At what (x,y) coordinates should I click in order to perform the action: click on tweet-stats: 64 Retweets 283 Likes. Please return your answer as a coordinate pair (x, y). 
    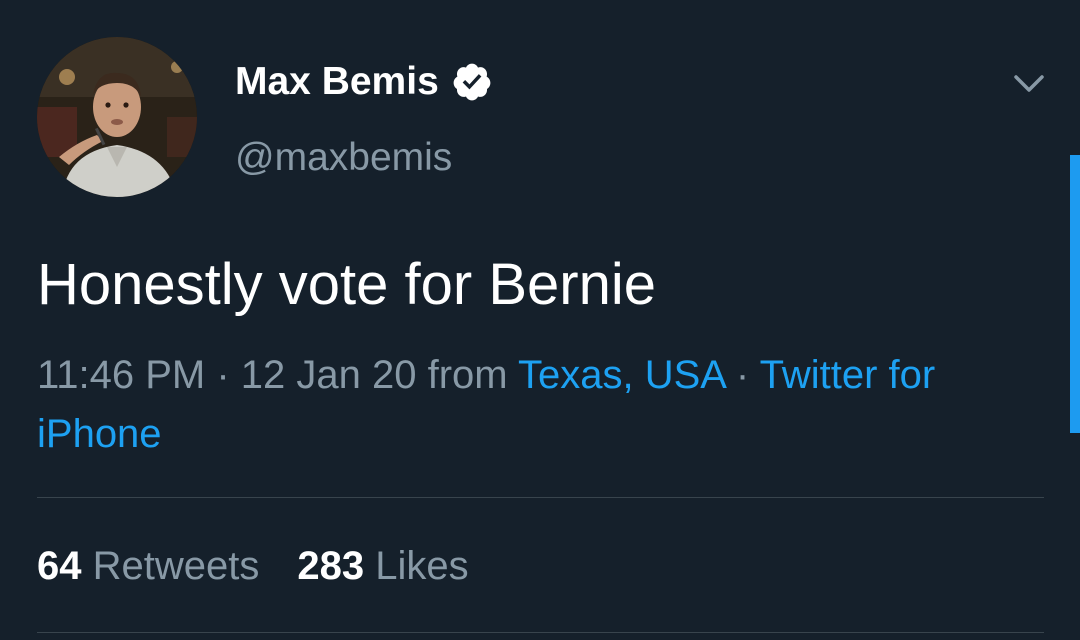
    Looking at the image, I should click on (253, 566).